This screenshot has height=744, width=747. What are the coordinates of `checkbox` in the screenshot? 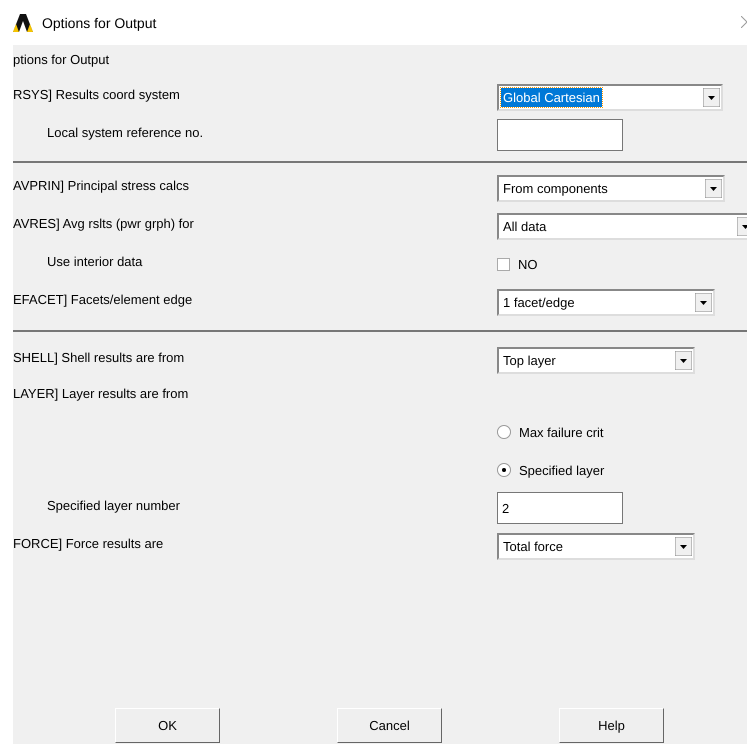 It's located at (503, 264).